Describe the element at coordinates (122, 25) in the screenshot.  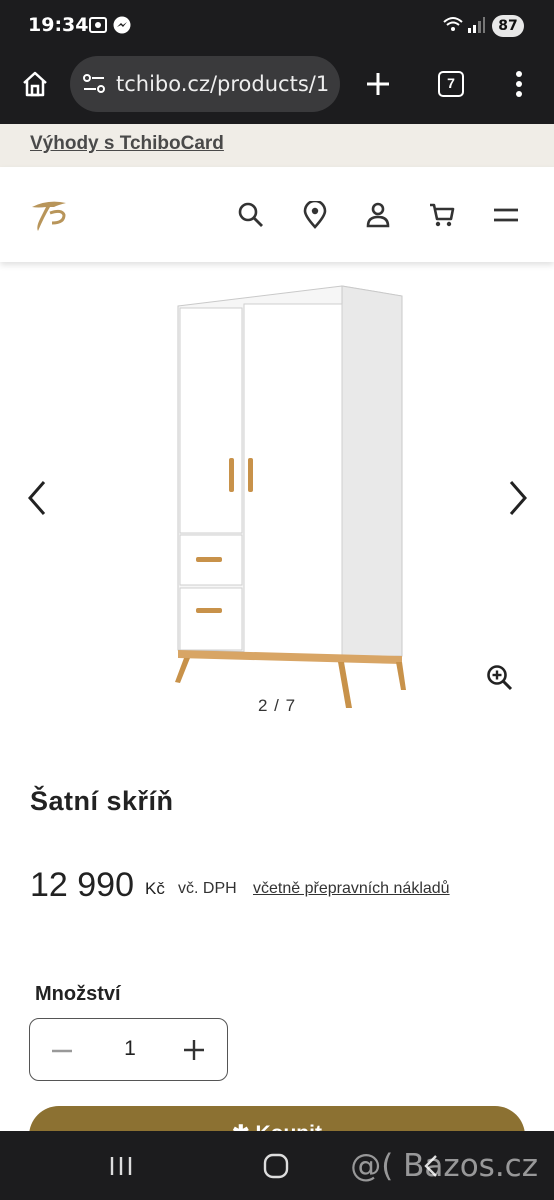
I see `messenger-icon` at that location.